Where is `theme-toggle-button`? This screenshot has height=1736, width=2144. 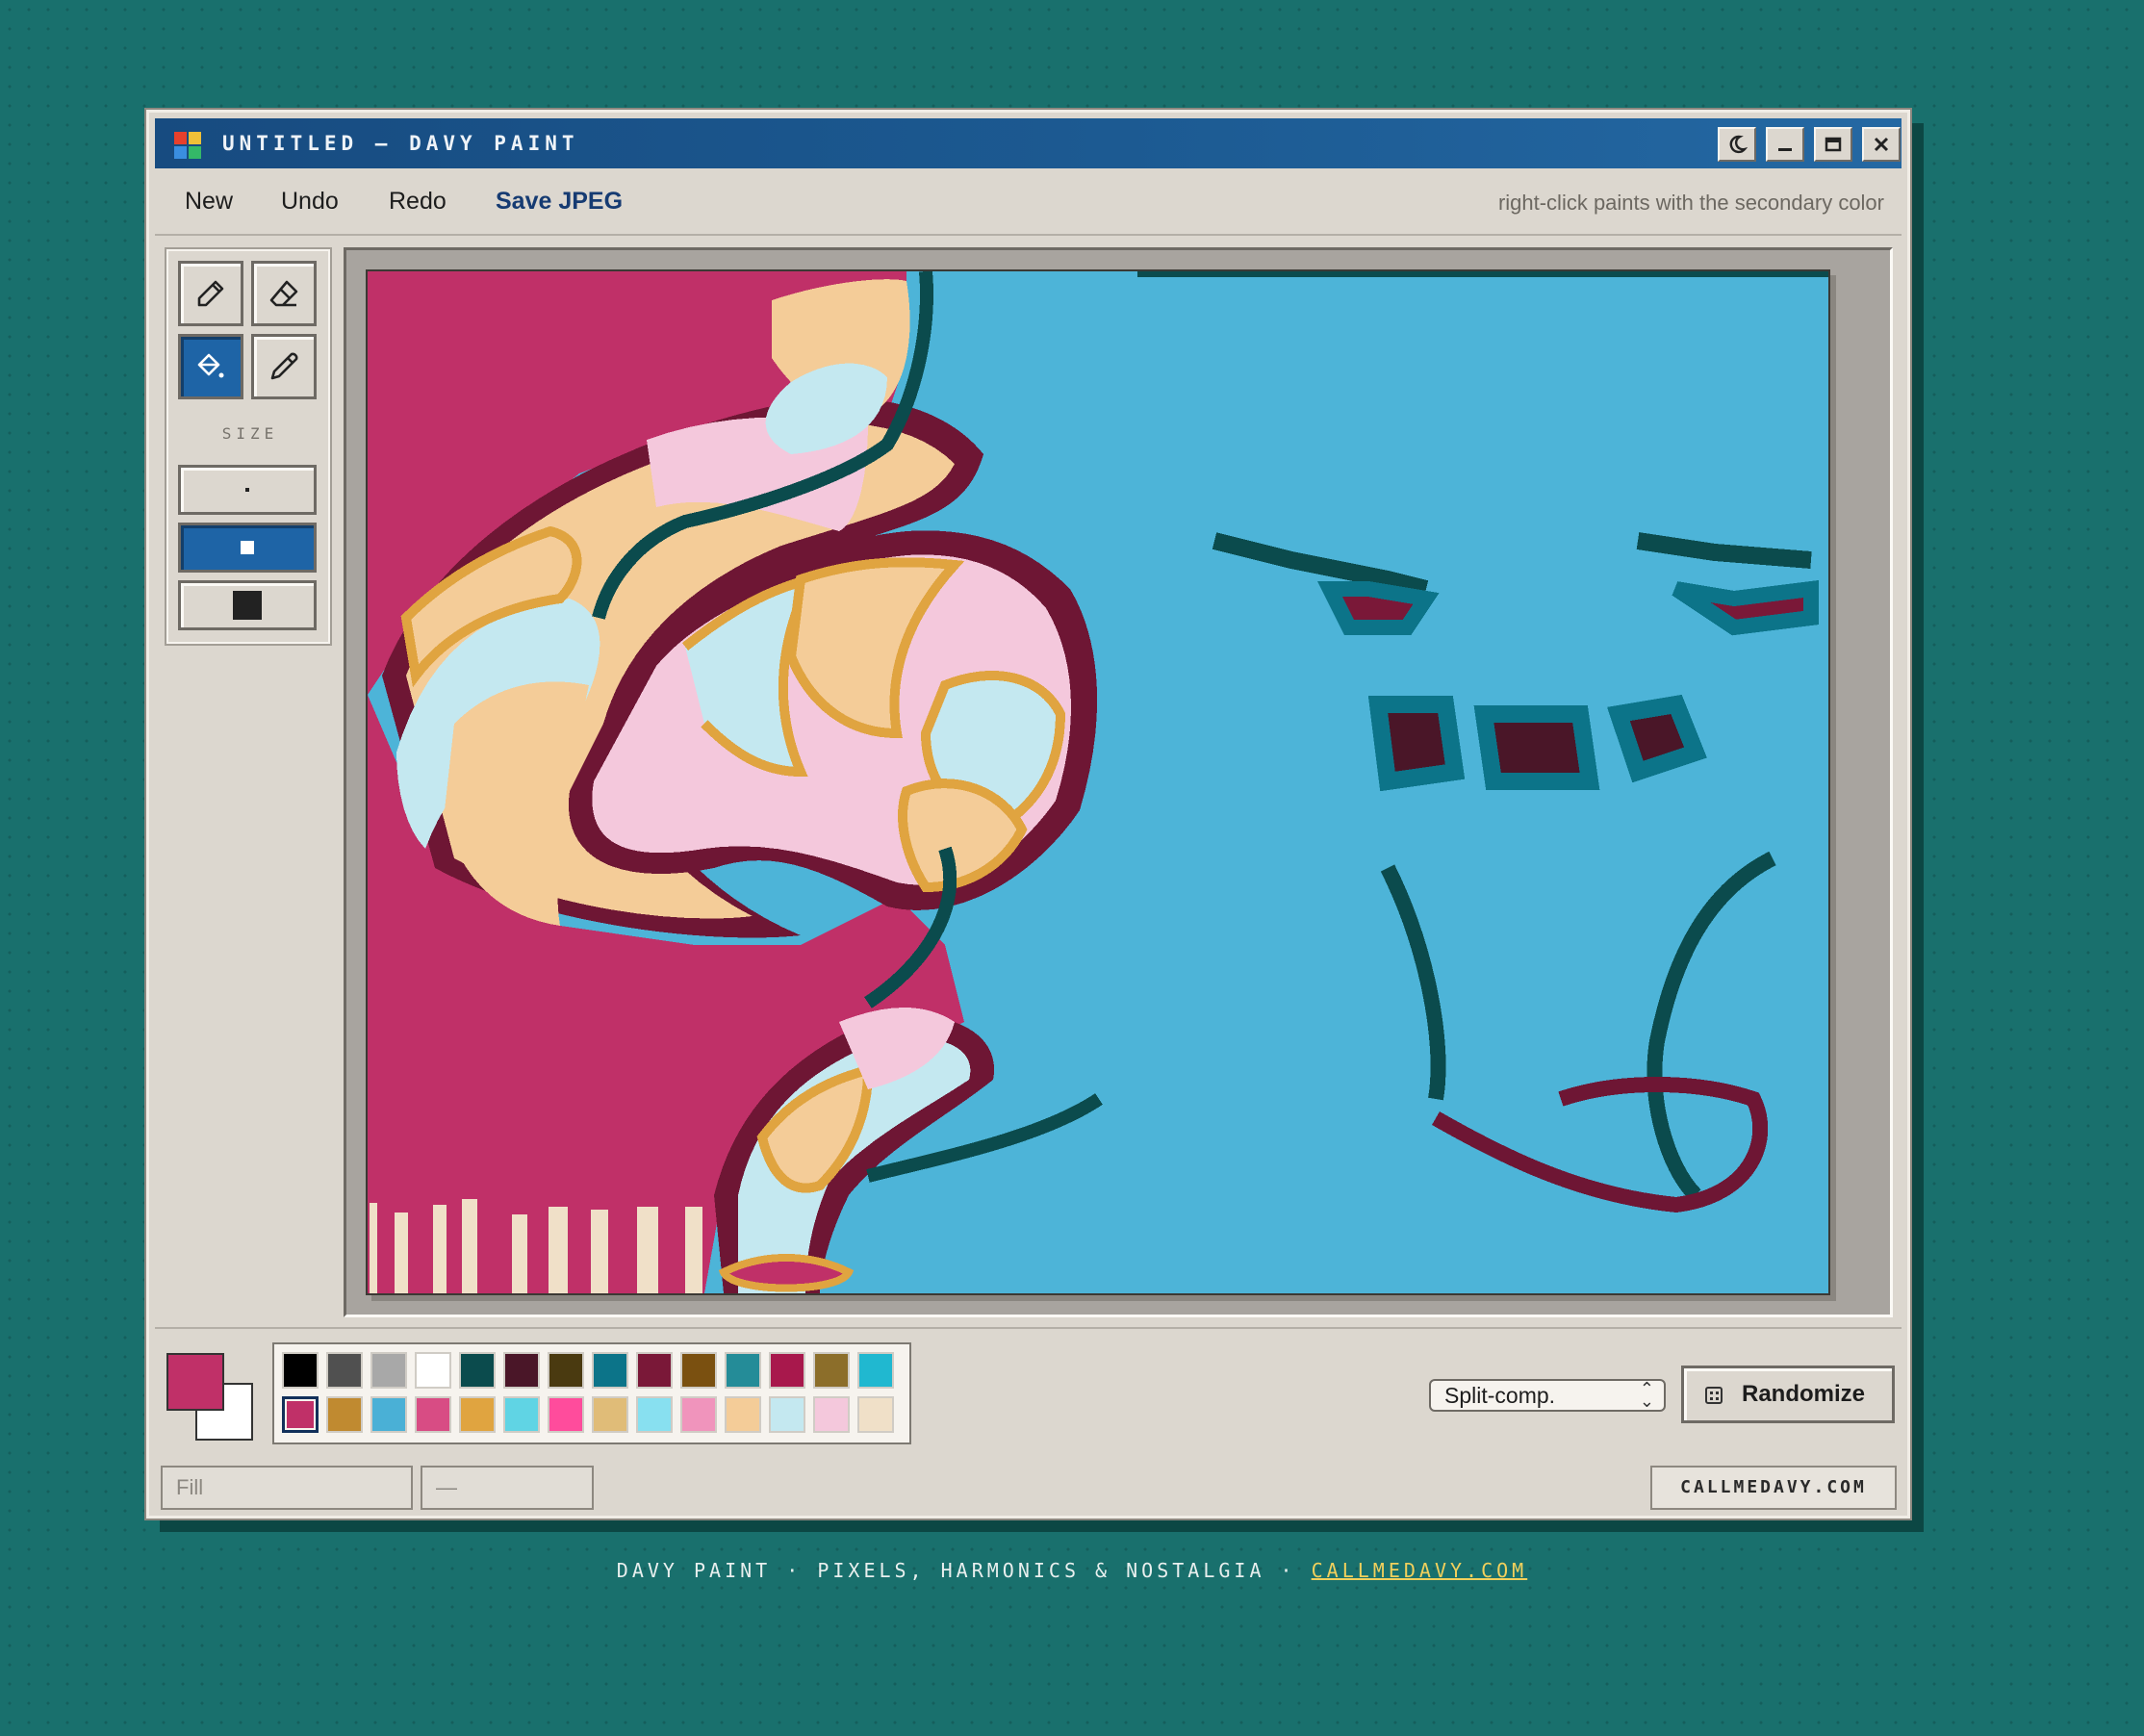 theme-toggle-button is located at coordinates (1737, 144).